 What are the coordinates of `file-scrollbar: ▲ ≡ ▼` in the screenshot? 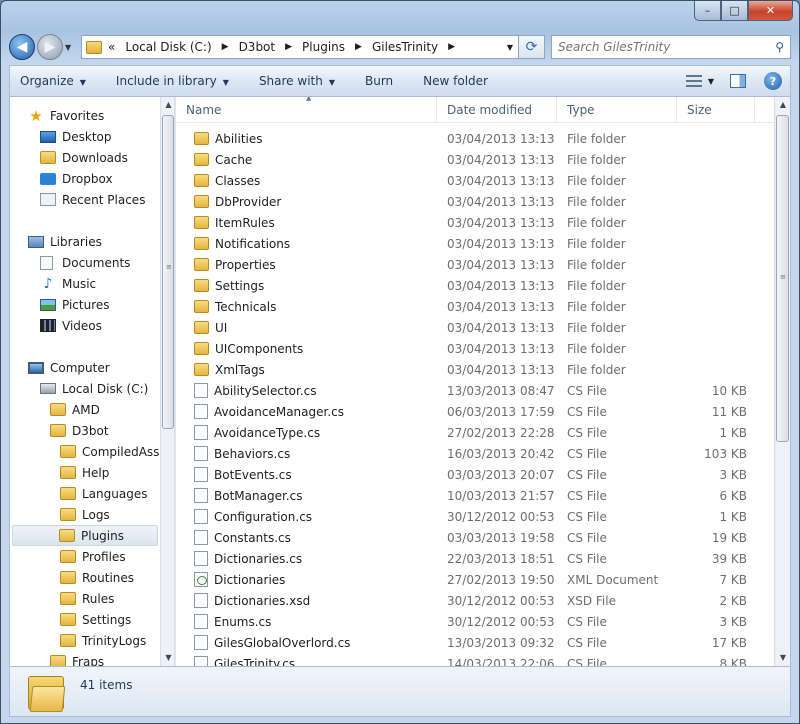 It's located at (782, 381).